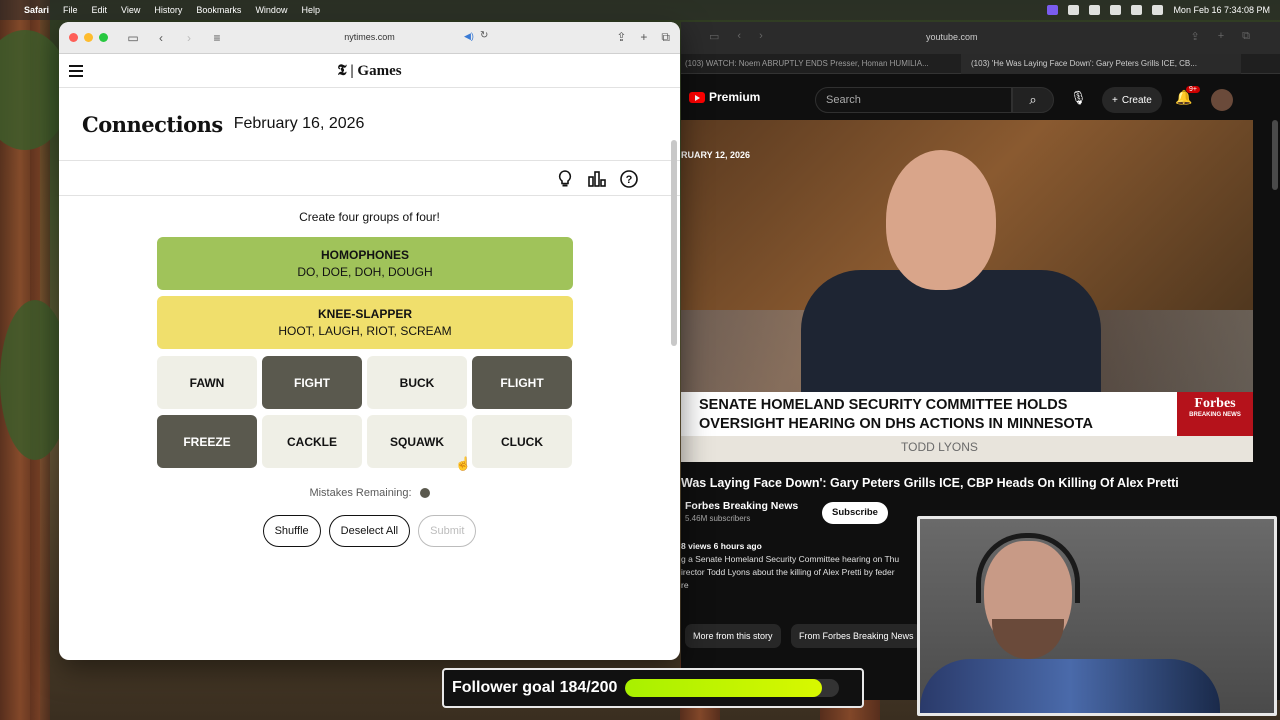 The image size is (1280, 720). Describe the element at coordinates (522, 441) in the screenshot. I see `tile-cluck: CLUCK` at that location.